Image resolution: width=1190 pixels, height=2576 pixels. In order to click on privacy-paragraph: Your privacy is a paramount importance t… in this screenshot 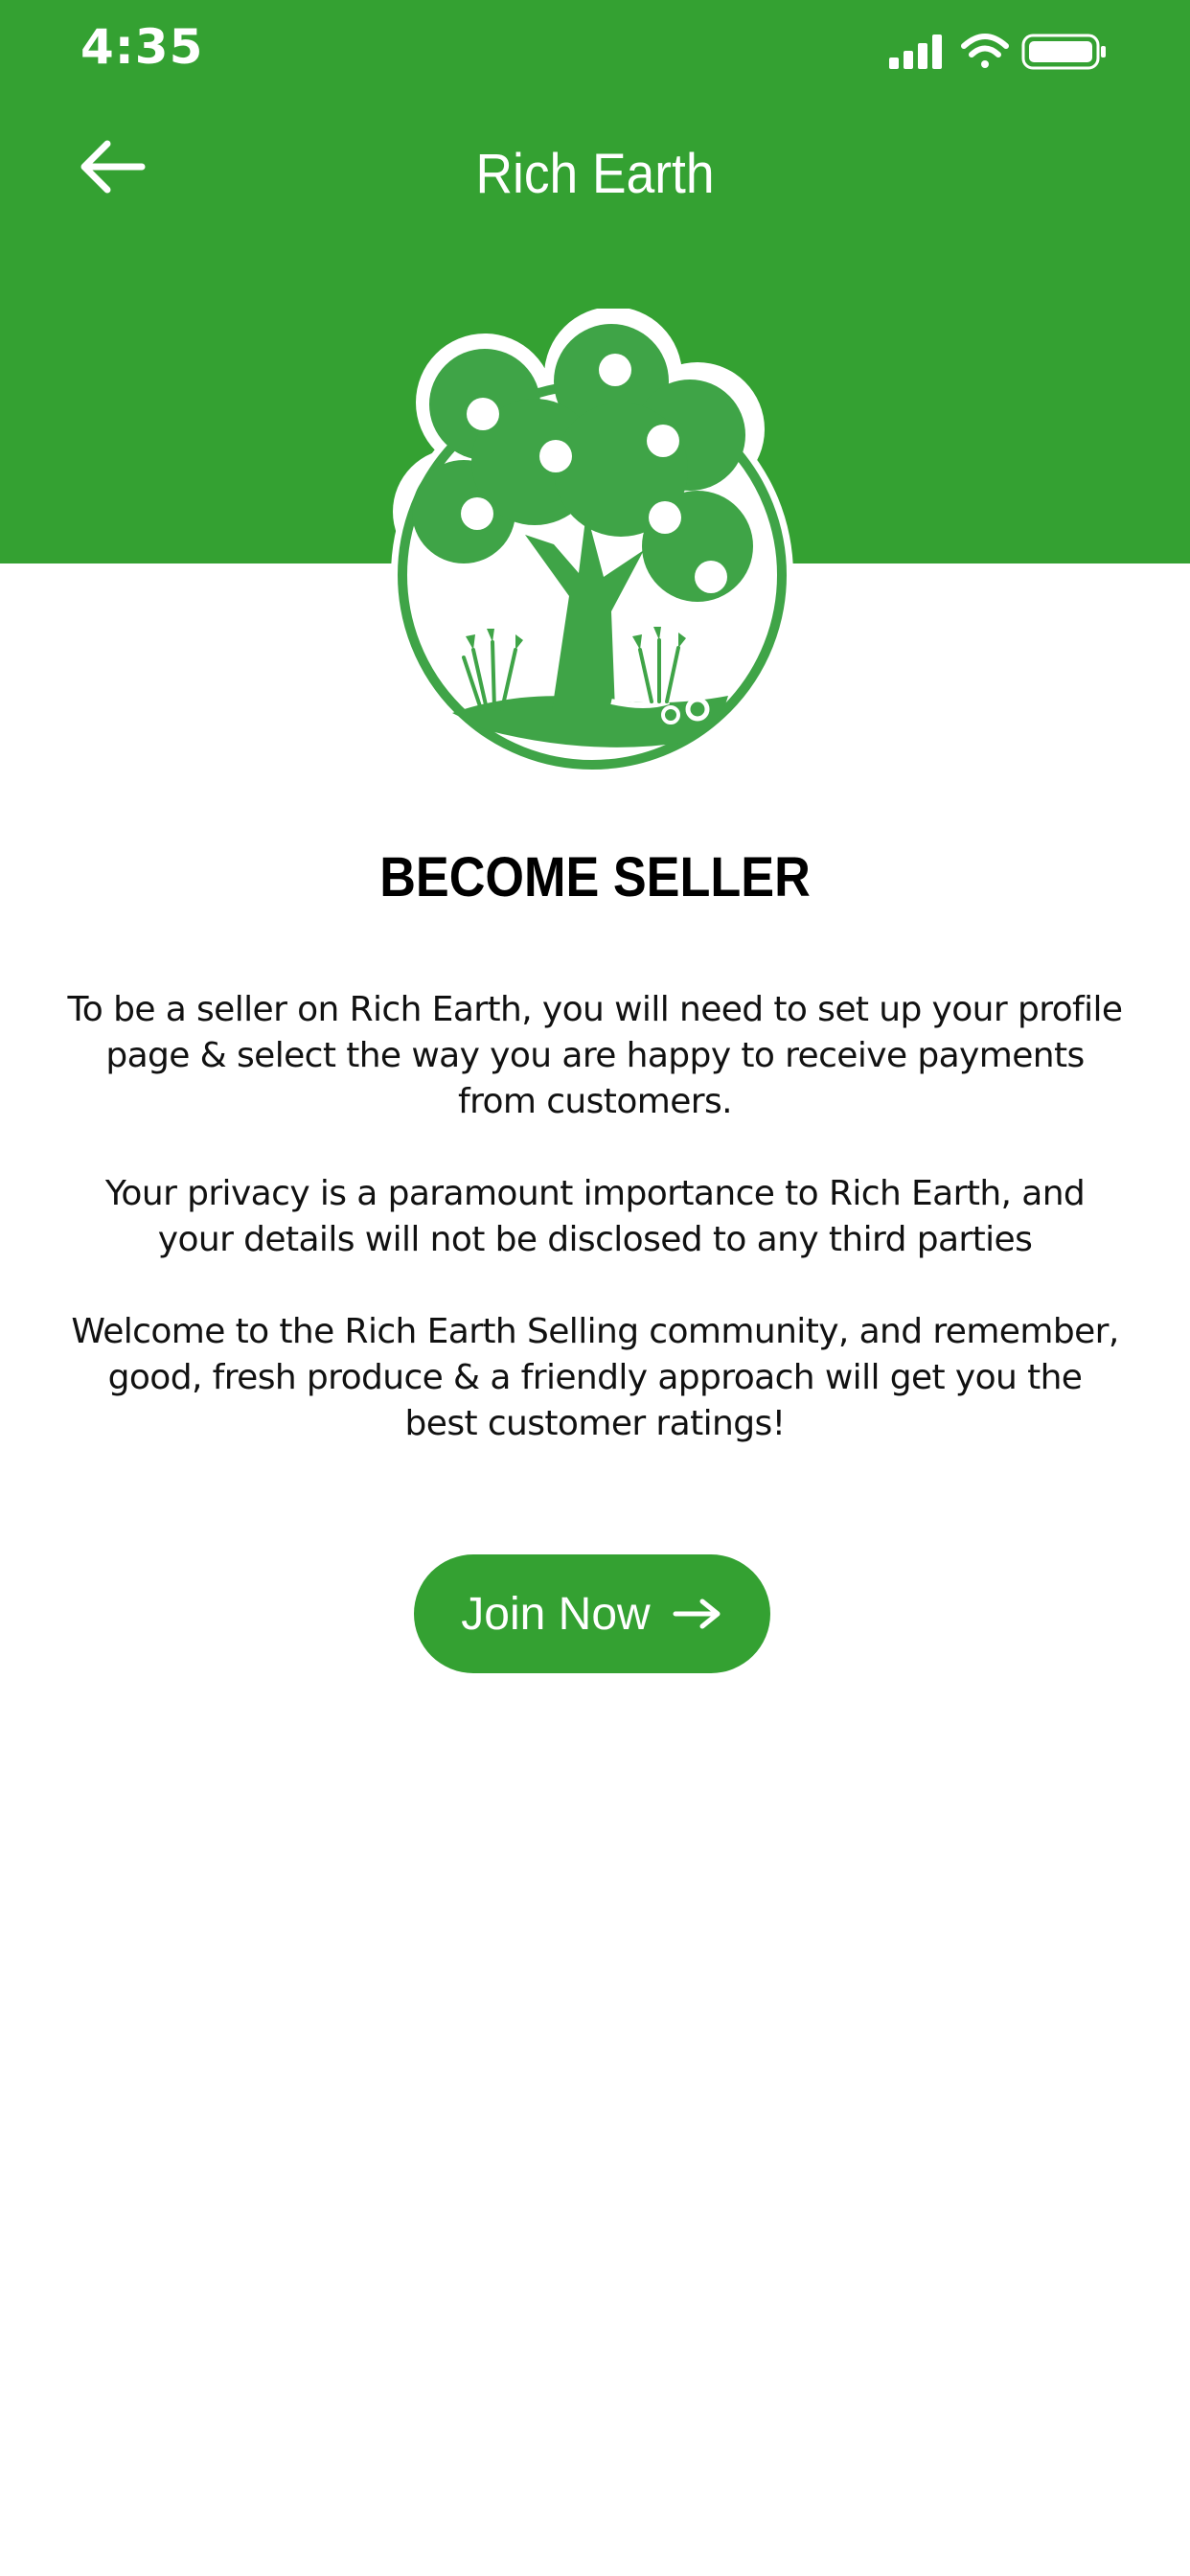, I will do `click(595, 1216)`.